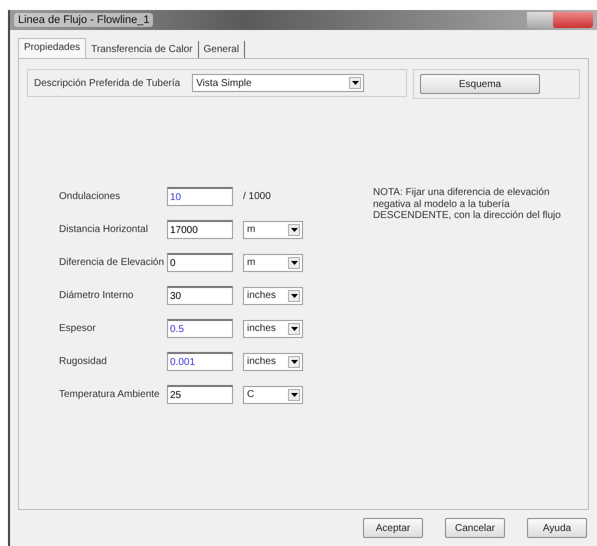  What do you see at coordinates (273, 395) in the screenshot?
I see `unit-dropdown: C` at bounding box center [273, 395].